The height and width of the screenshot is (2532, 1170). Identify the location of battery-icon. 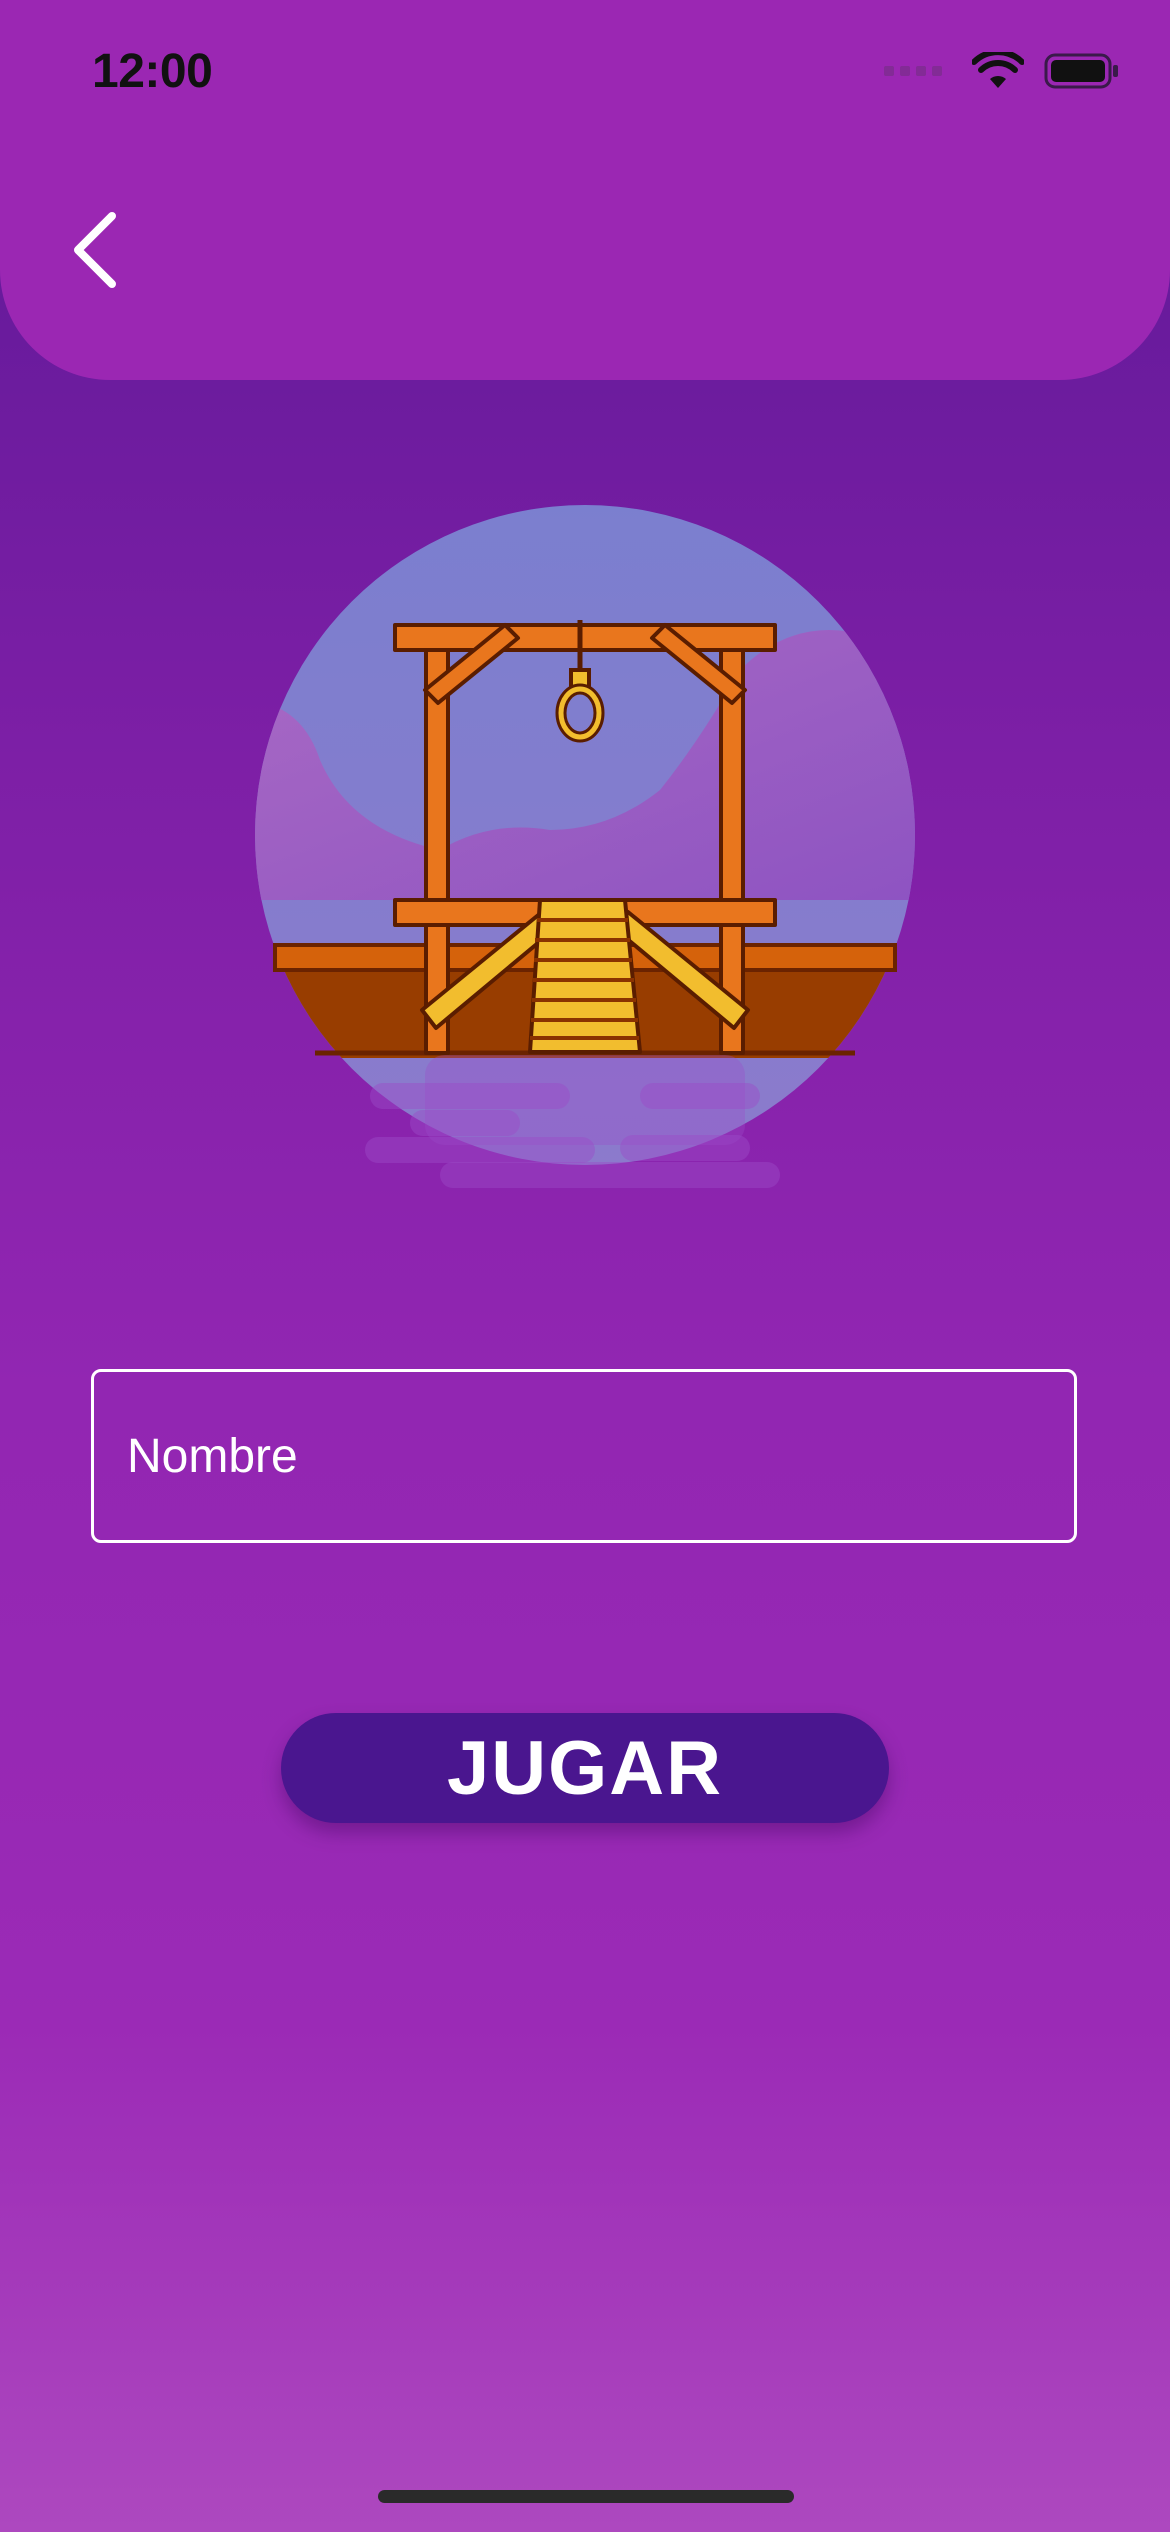
(1081, 71).